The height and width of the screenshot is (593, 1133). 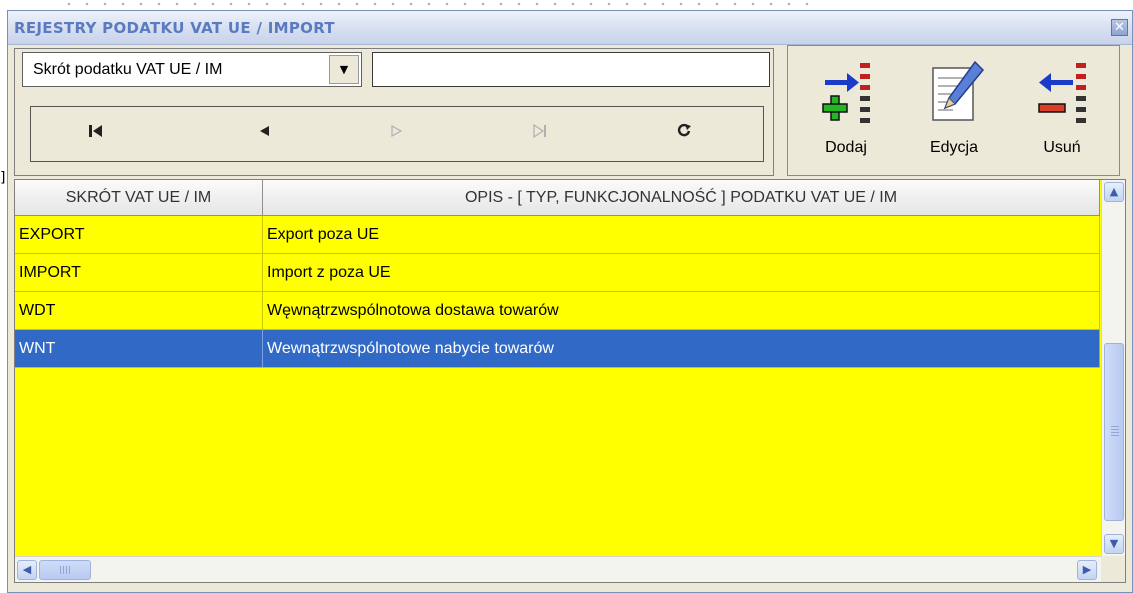 What do you see at coordinates (558, 569) in the screenshot?
I see `horizontal-scrollbar: ◀ ▶` at bounding box center [558, 569].